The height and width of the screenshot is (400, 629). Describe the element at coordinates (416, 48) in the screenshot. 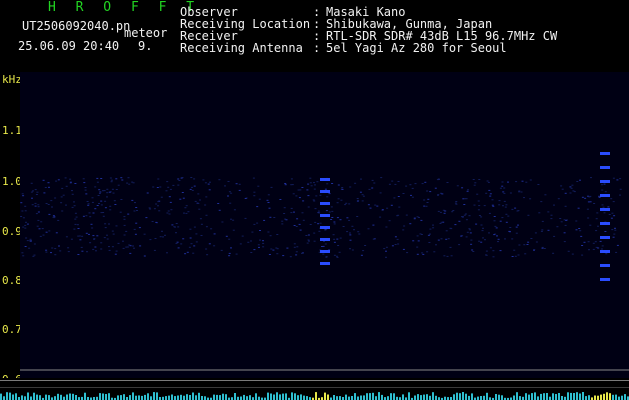

I see `antenna-value: 5el Yagi Az 280 for Seoul` at that location.